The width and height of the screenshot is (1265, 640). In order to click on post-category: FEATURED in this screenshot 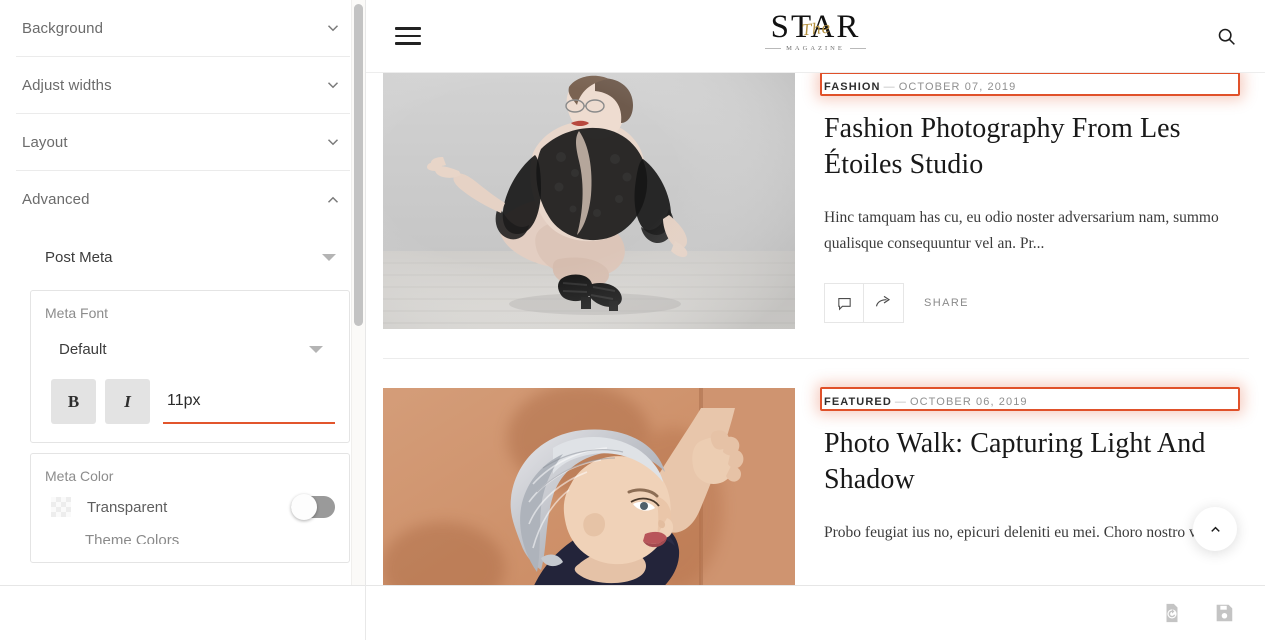, I will do `click(858, 402)`.